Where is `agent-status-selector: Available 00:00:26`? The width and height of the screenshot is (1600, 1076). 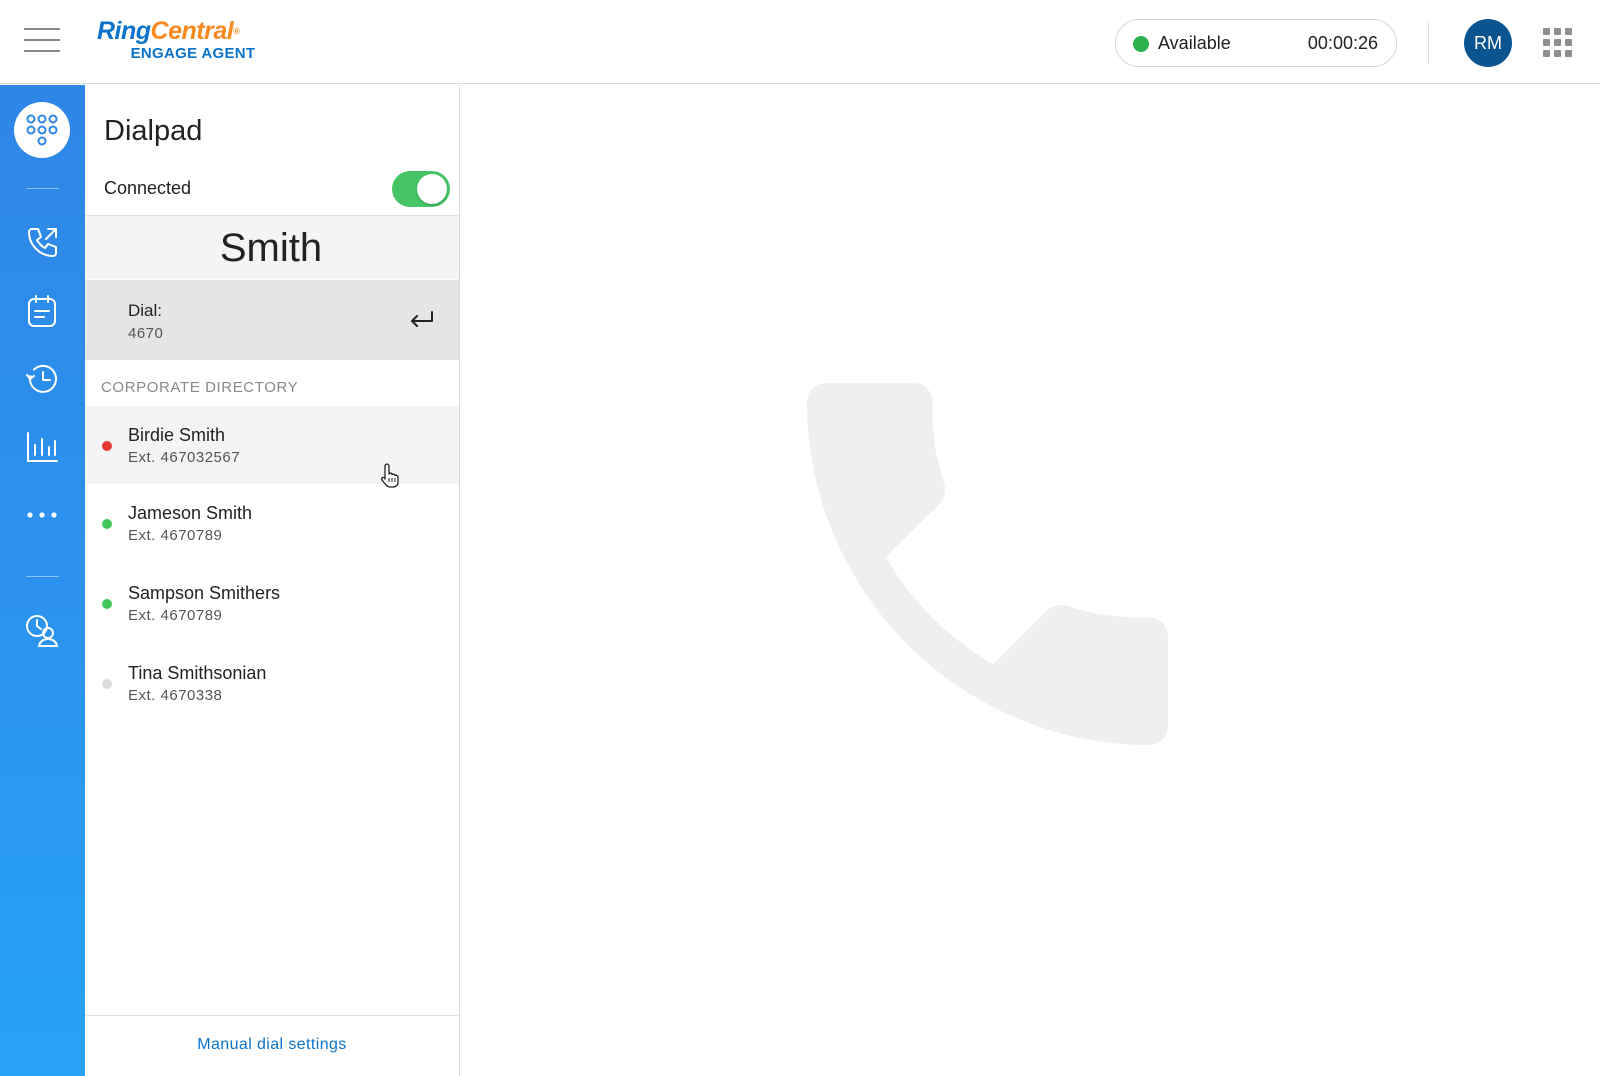 agent-status-selector: Available 00:00:26 is located at coordinates (1256, 43).